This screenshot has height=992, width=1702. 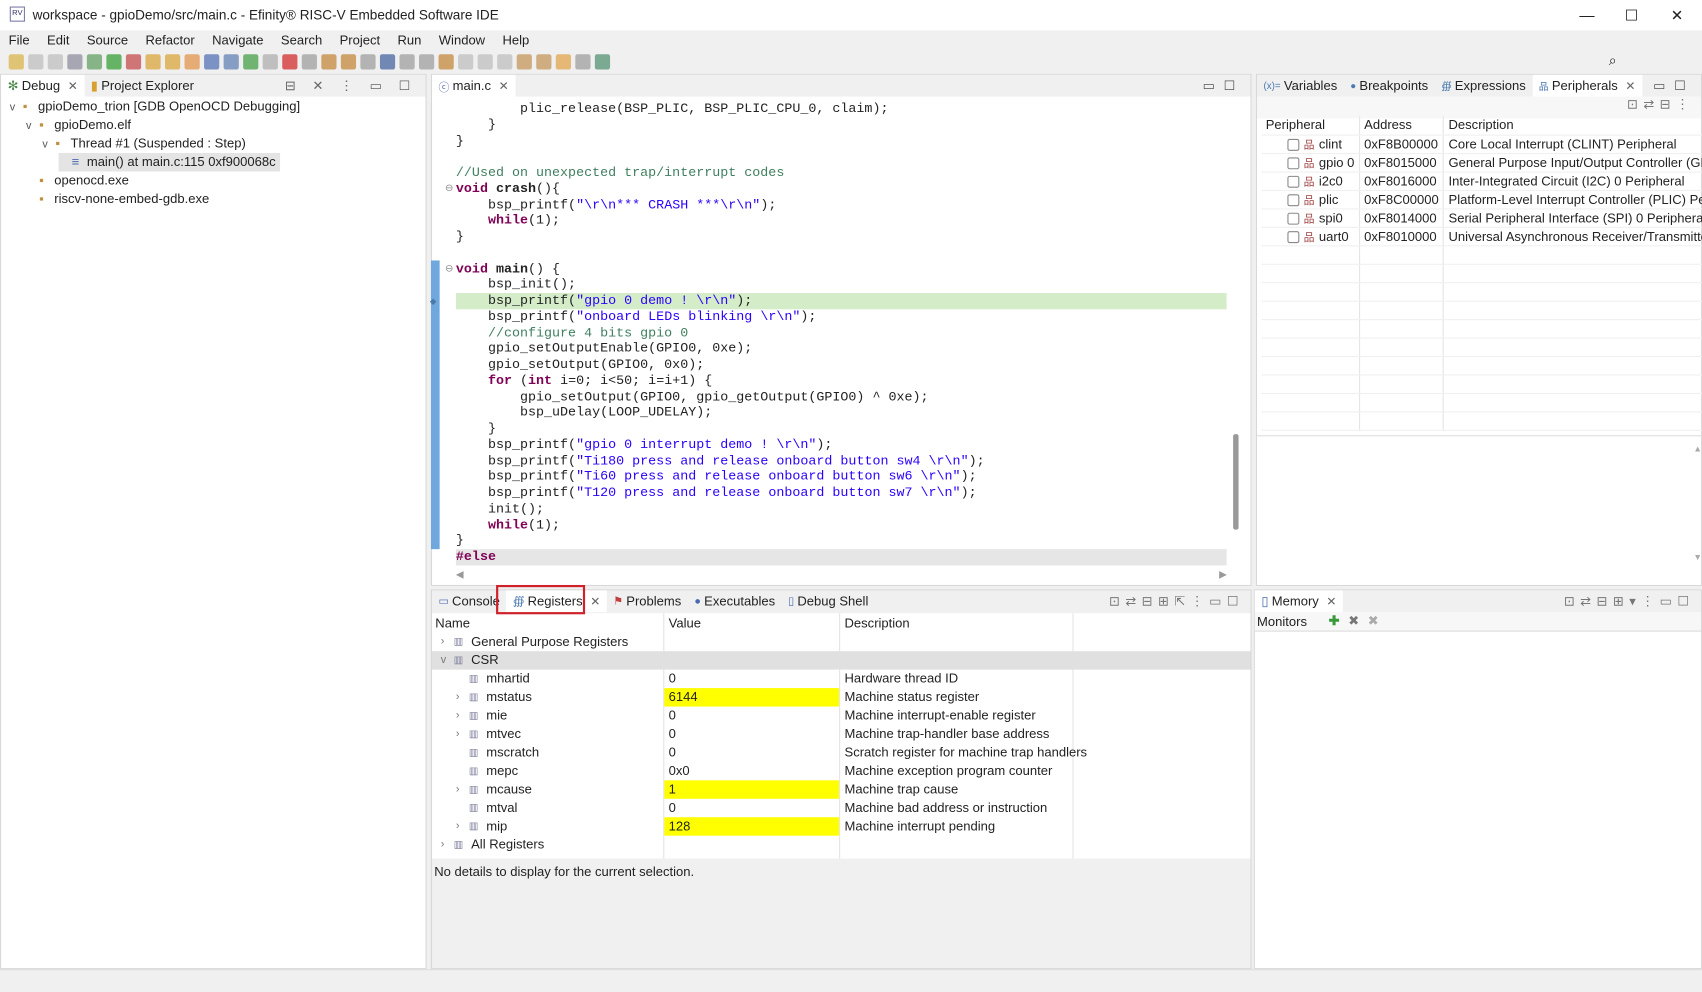 What do you see at coordinates (117, 199) in the screenshot?
I see `debug-tree-item: ▪ riscv-none-embed-gdb.exe` at bounding box center [117, 199].